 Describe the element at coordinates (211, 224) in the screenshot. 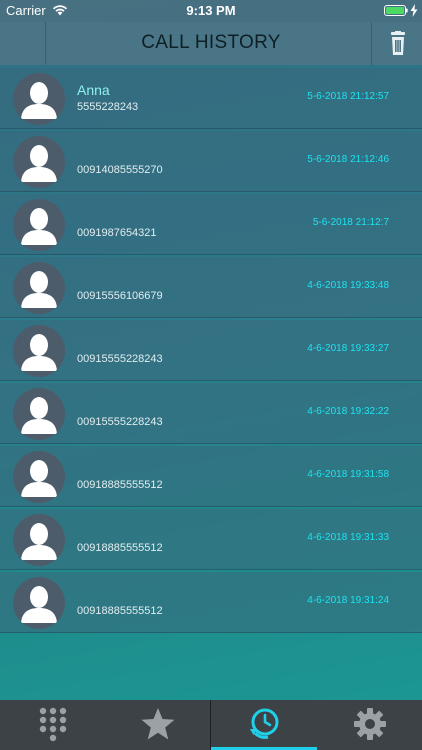

I see `call-history-row: 0091987654321 5-6-2018 21:12:7` at that location.